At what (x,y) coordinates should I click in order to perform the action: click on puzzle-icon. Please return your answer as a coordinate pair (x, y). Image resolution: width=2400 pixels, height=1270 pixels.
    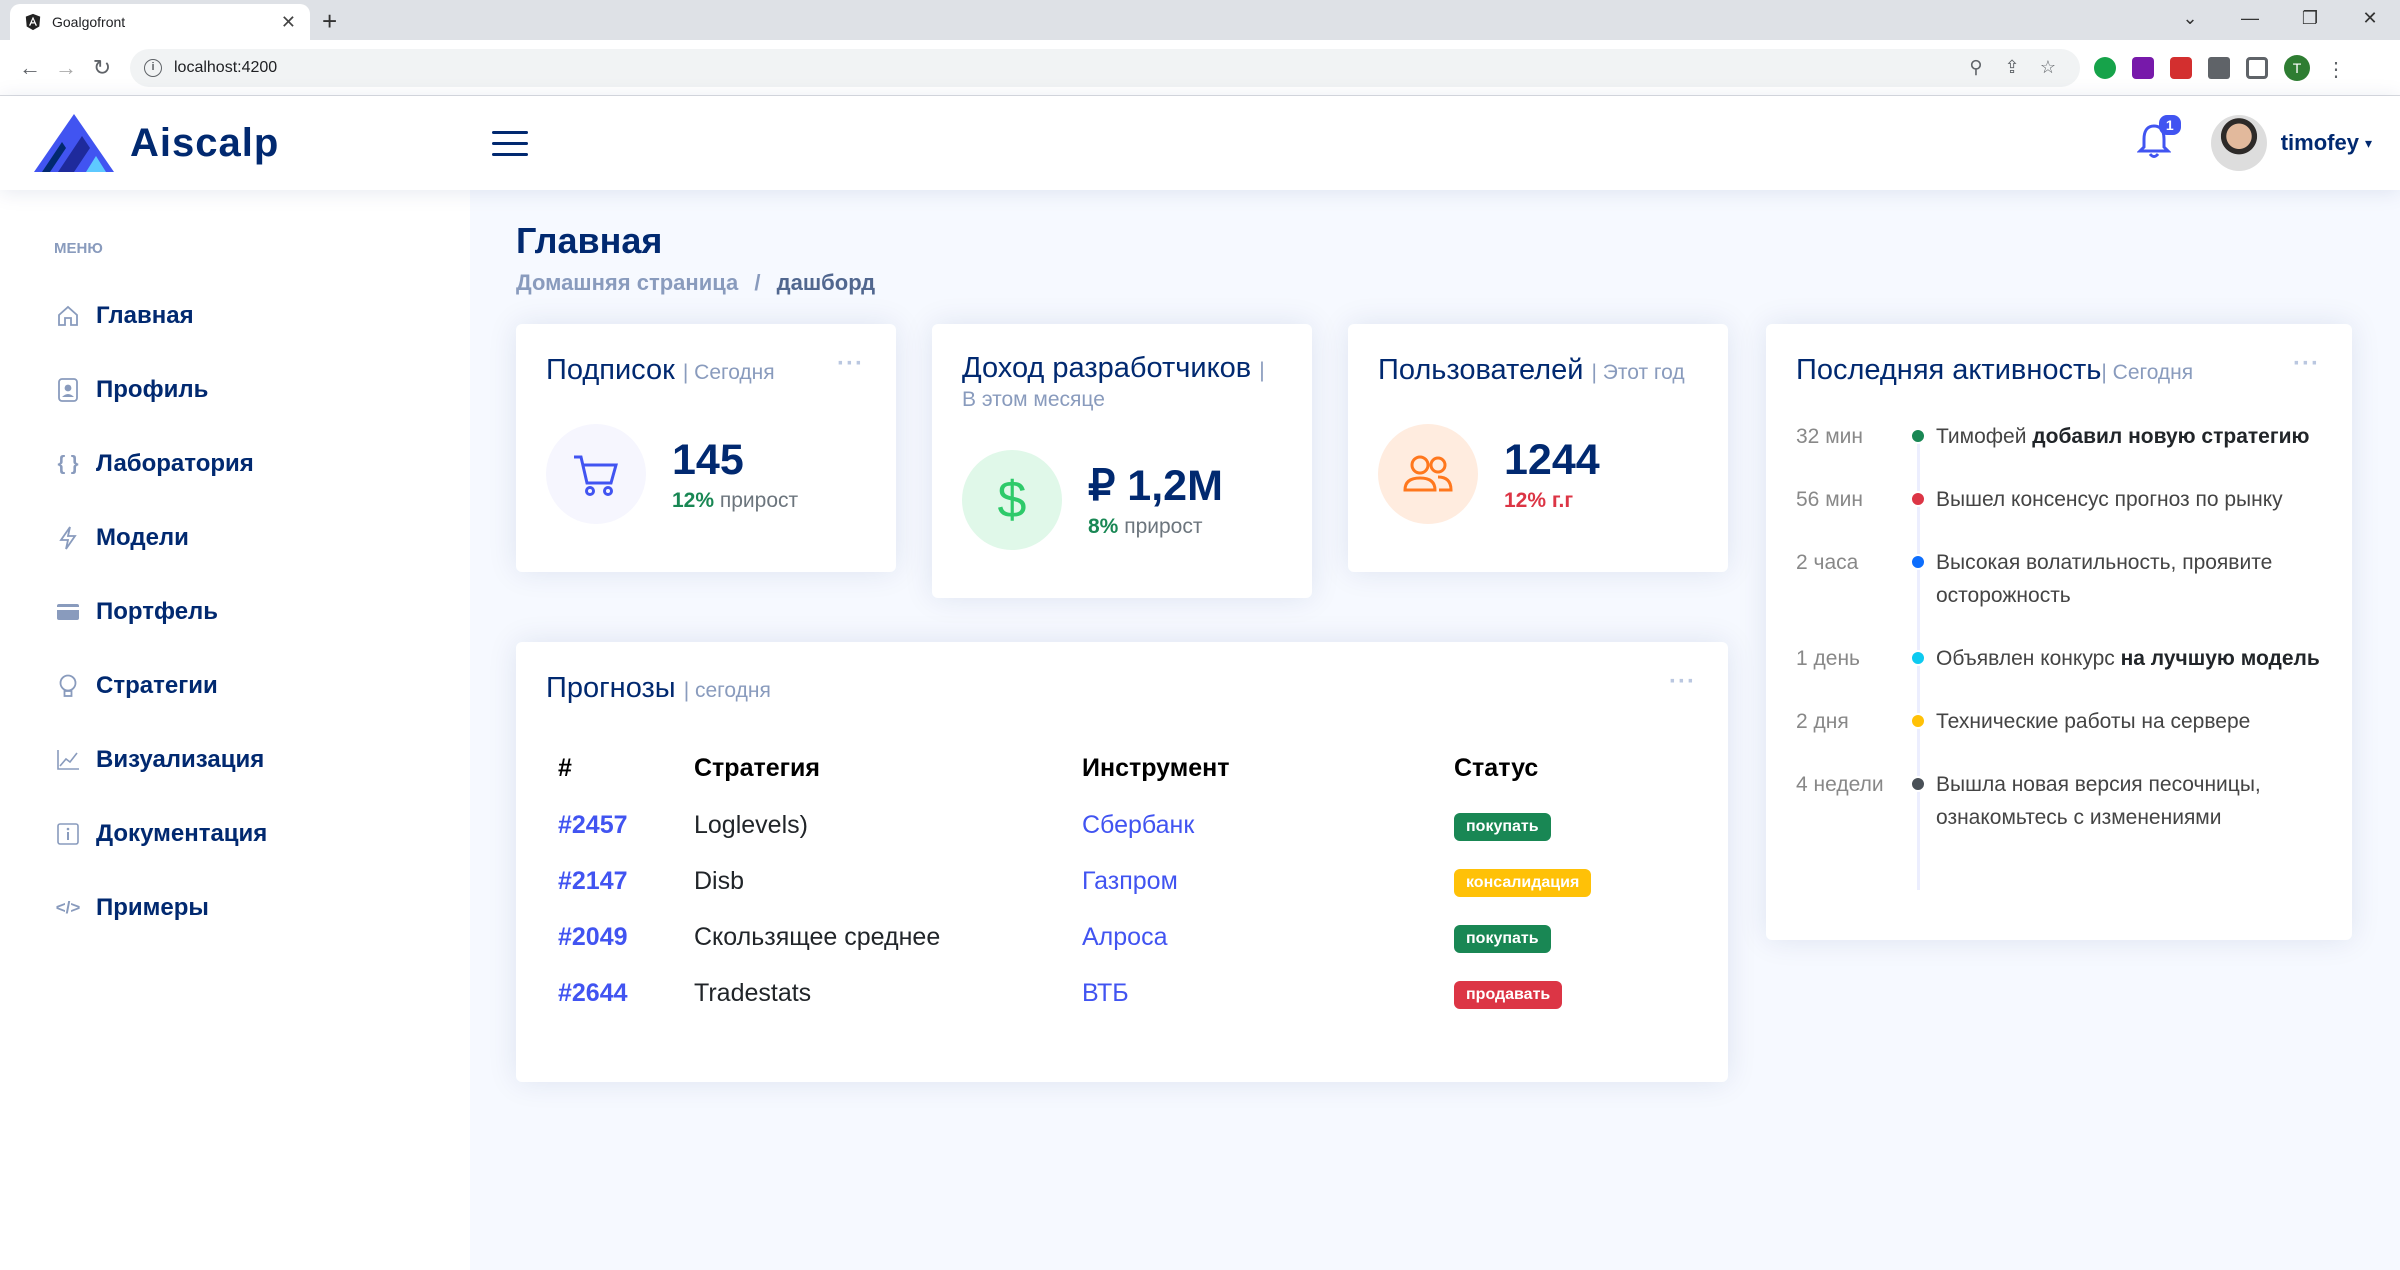
    Looking at the image, I should click on (2219, 67).